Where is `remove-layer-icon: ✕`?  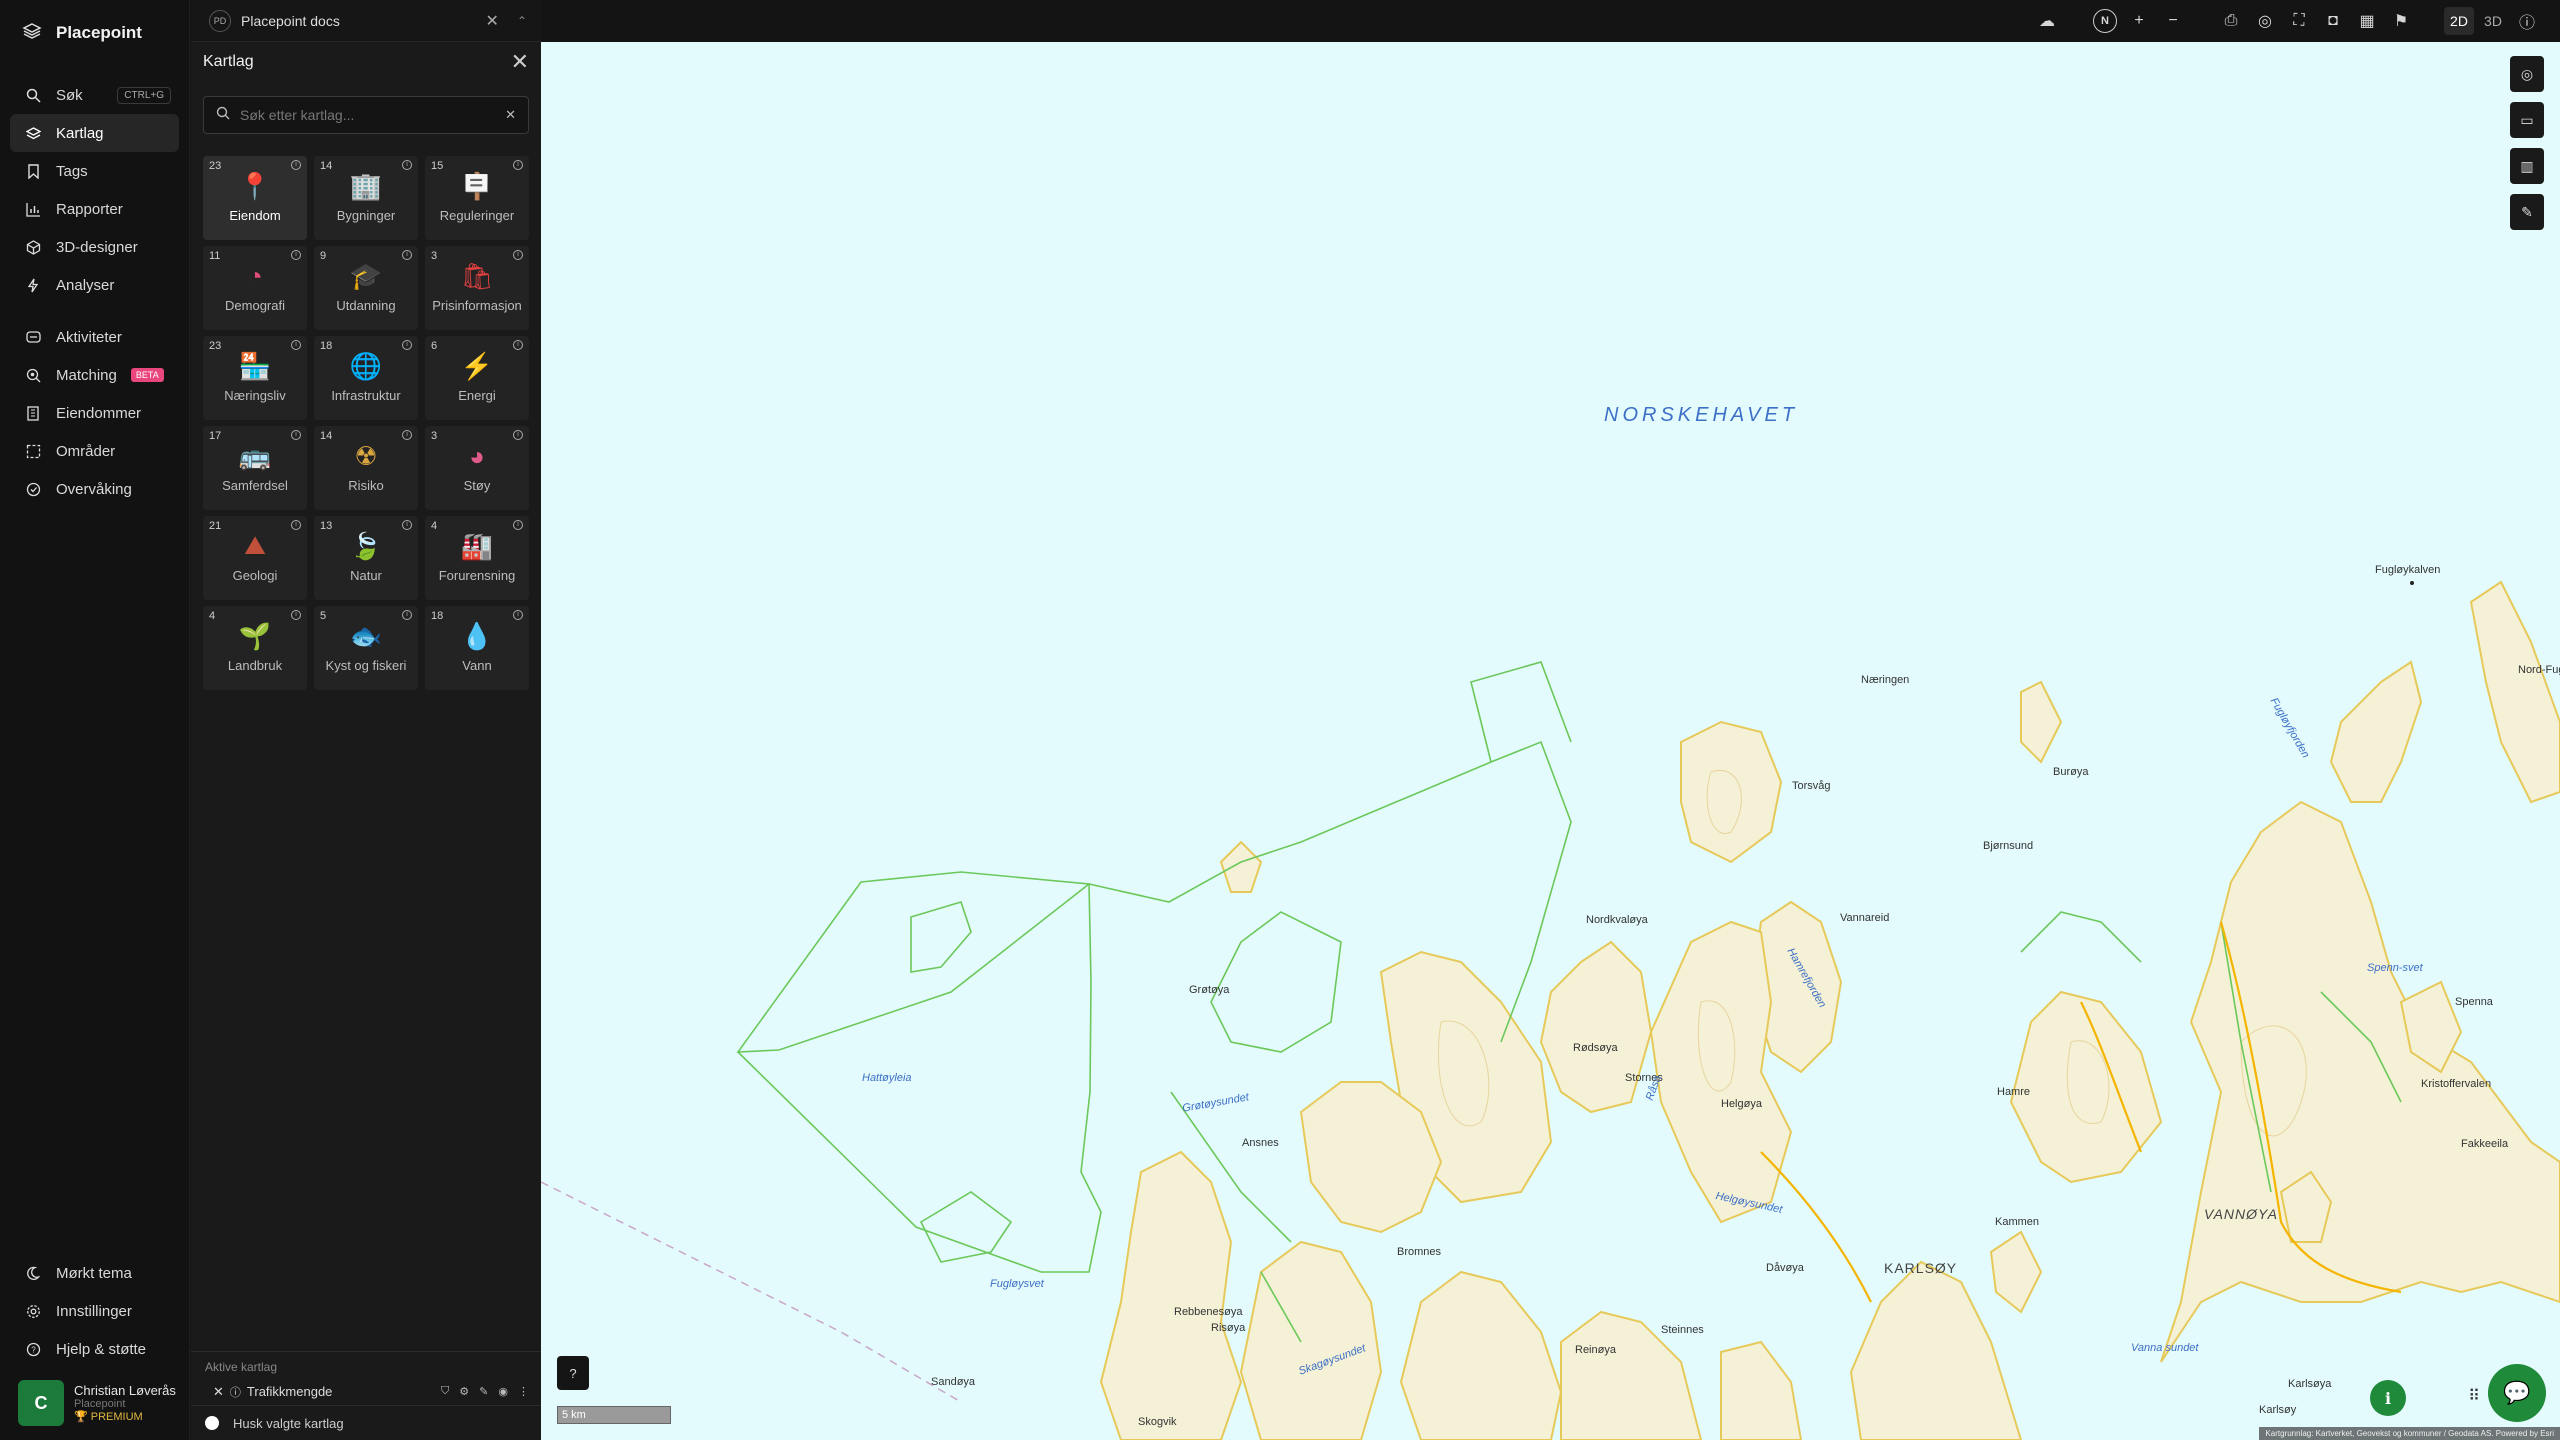
remove-layer-icon: ✕ is located at coordinates (218, 1392).